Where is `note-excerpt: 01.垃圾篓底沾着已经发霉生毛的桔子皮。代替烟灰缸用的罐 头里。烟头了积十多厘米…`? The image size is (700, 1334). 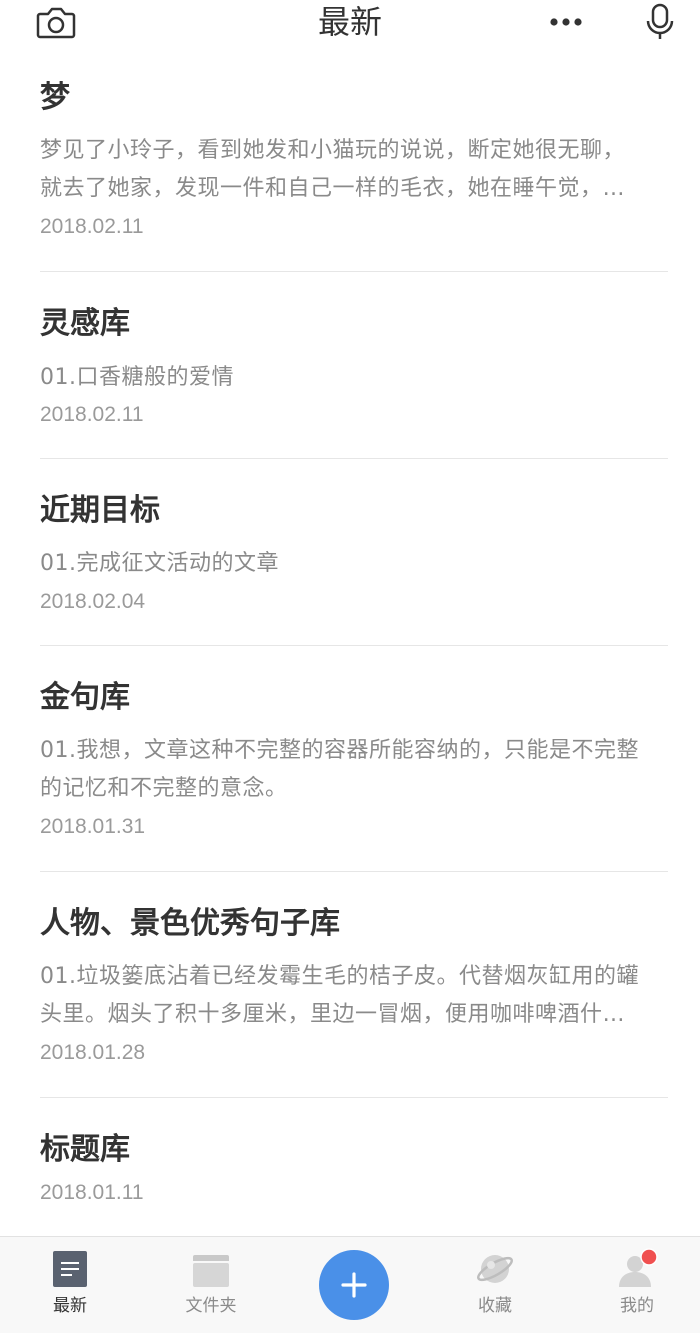 note-excerpt: 01.垃圾篓底沾着已经发霉生毛的桔子皮。代替烟灰缸用的罐 头里。烟头了积十多厘米… is located at coordinates (354, 996).